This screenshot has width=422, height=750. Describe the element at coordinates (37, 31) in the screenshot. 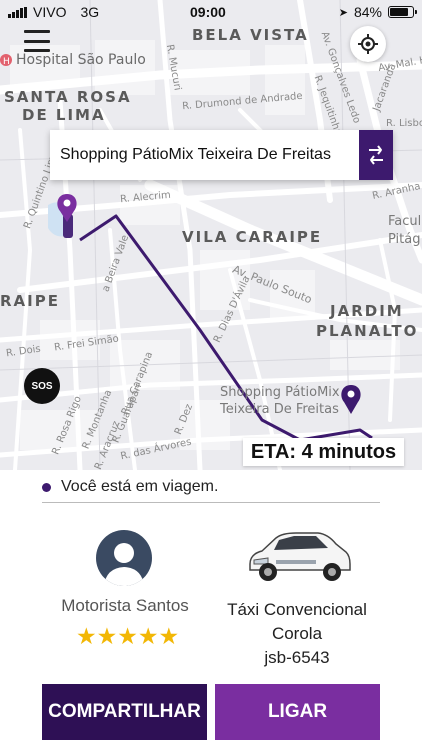

I see `hamburger-icon` at that location.